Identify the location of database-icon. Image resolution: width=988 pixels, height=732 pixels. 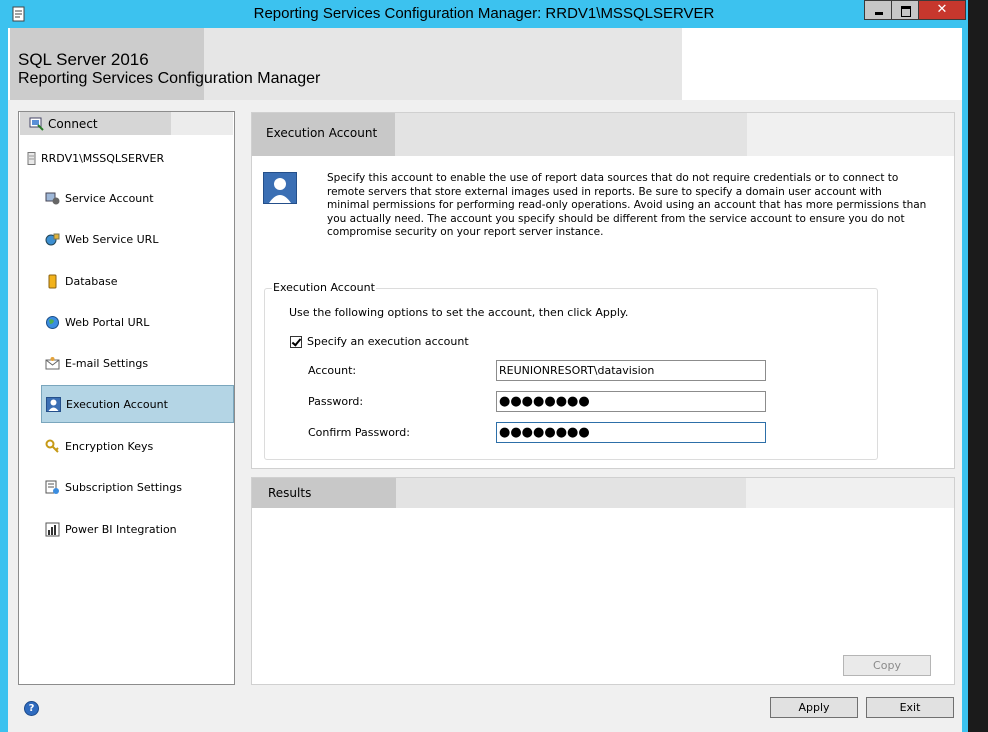
(52, 281).